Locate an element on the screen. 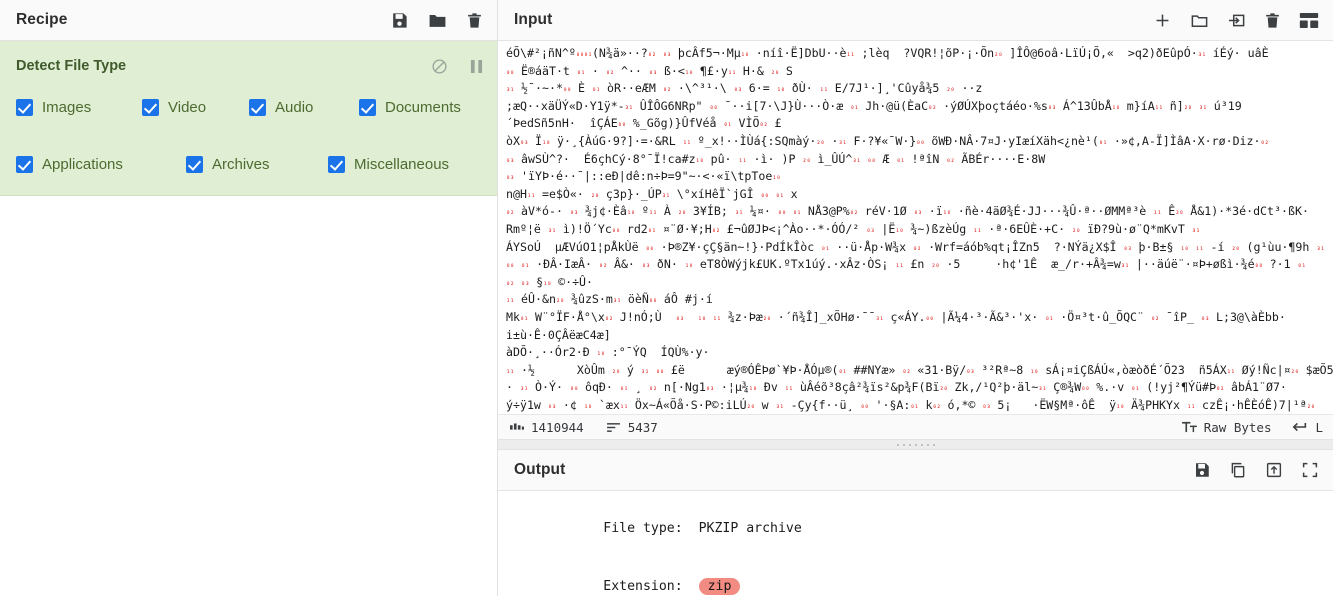  argument-miscellaneous: Miscellaneous is located at coordinates (388, 164).